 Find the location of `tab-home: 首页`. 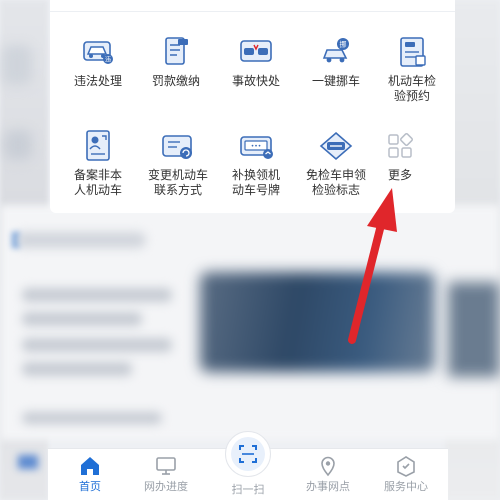

tab-home: 首页 is located at coordinates (90, 474).